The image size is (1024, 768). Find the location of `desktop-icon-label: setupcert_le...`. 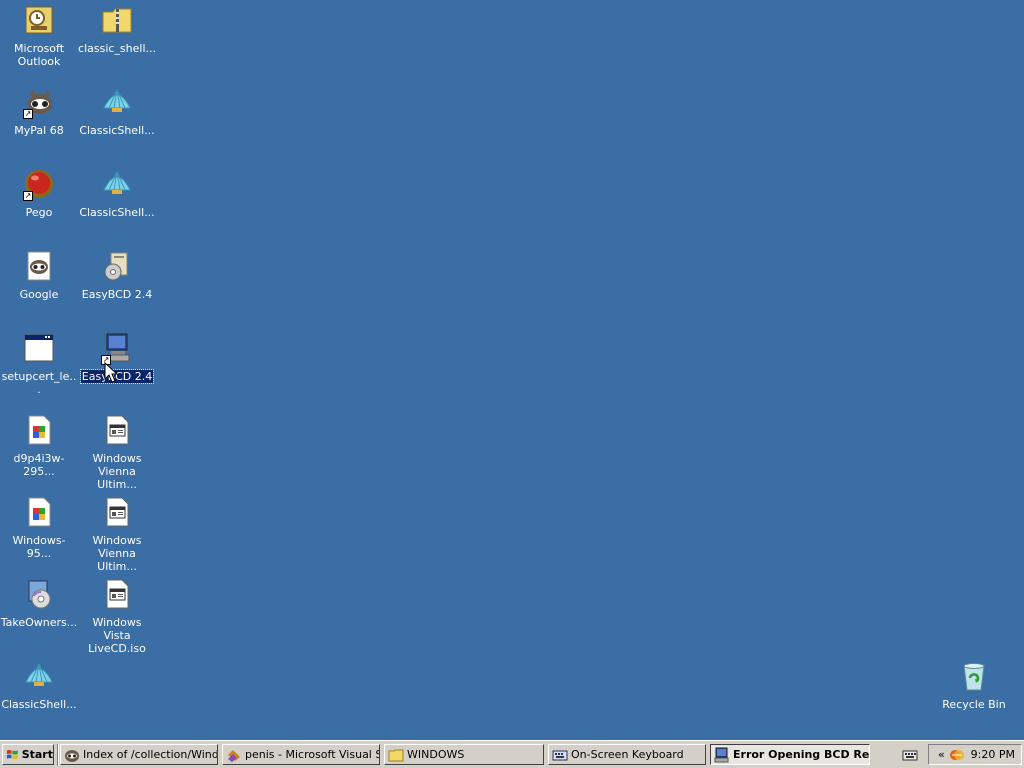

desktop-icon-label: setupcert_le... is located at coordinates (39, 383).